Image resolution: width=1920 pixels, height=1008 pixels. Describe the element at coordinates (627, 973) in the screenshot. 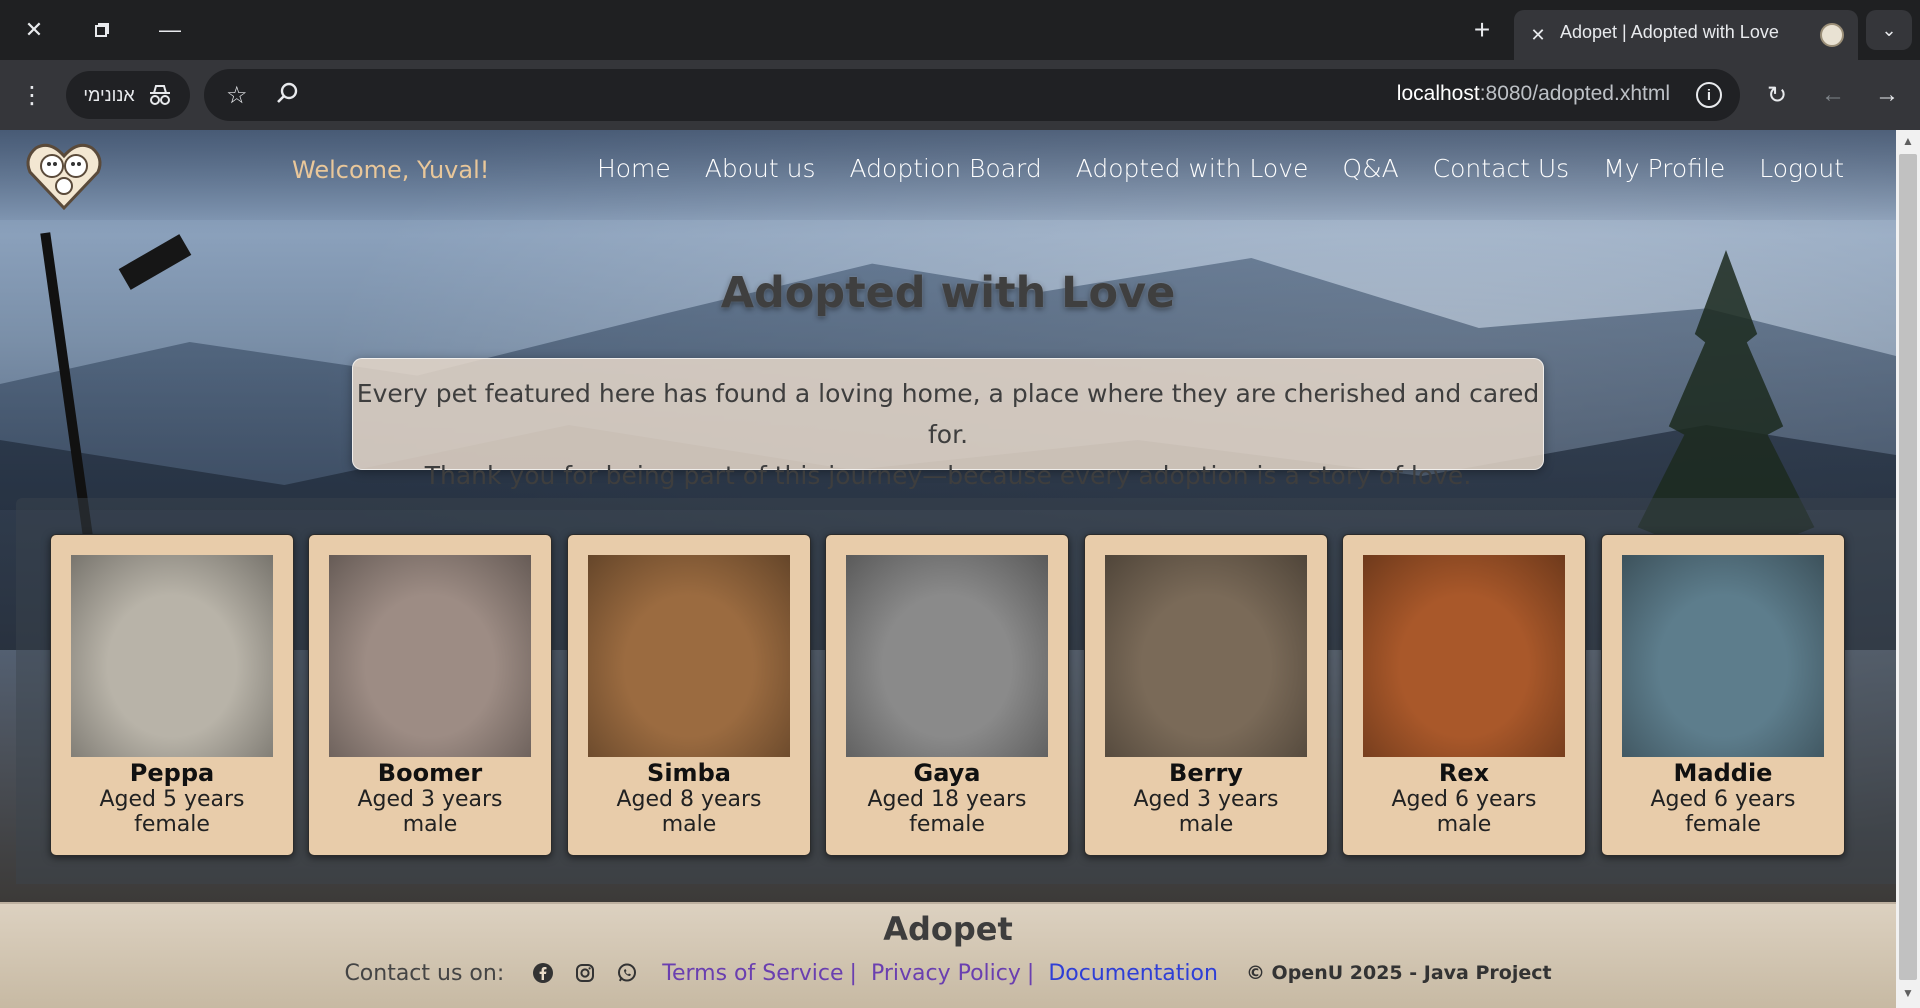

I see `whatsapp-icon` at that location.